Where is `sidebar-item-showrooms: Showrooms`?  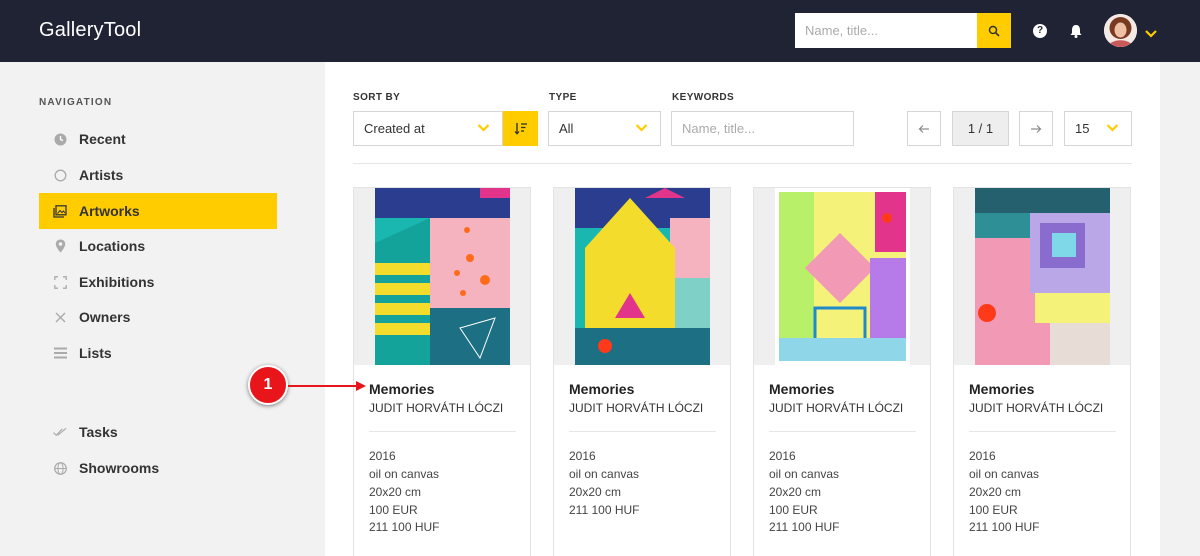
sidebar-item-showrooms: Showrooms is located at coordinates (158, 468).